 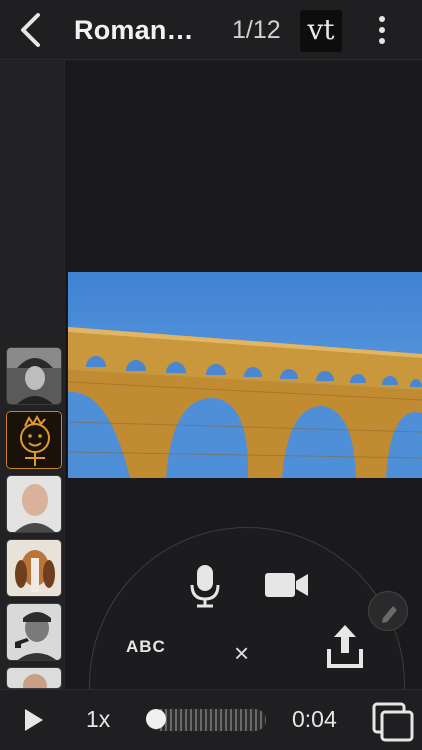 I want to click on more-vertical-icon, so click(x=382, y=30).